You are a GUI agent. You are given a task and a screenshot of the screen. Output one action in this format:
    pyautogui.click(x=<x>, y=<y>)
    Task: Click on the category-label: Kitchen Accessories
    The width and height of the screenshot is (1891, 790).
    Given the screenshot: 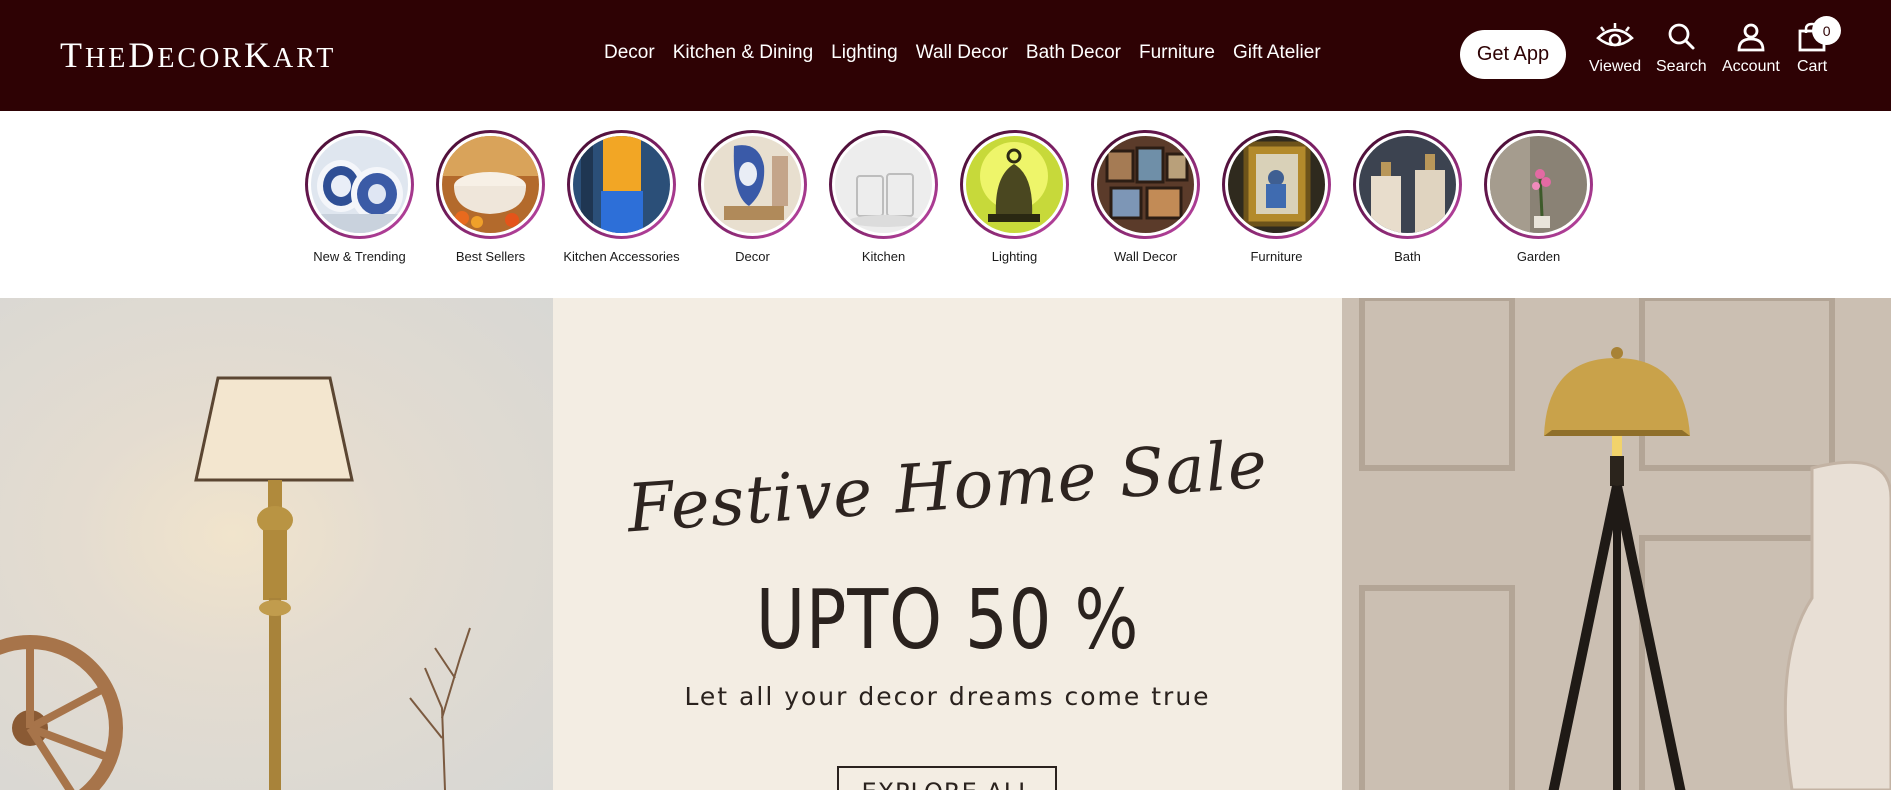 What is the action you would take?
    pyautogui.click(x=621, y=256)
    